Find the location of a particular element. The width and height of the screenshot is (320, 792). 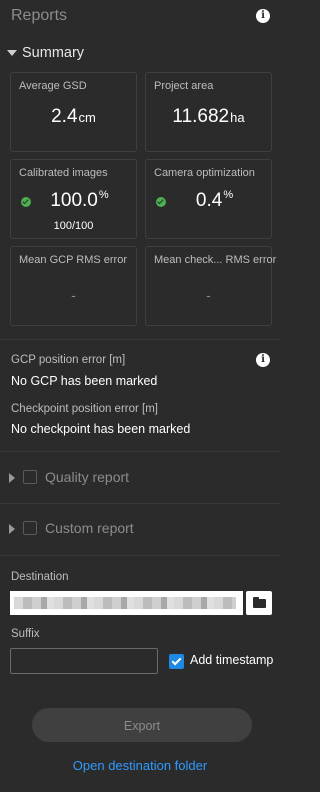

browse-folder-button is located at coordinates (259, 603).